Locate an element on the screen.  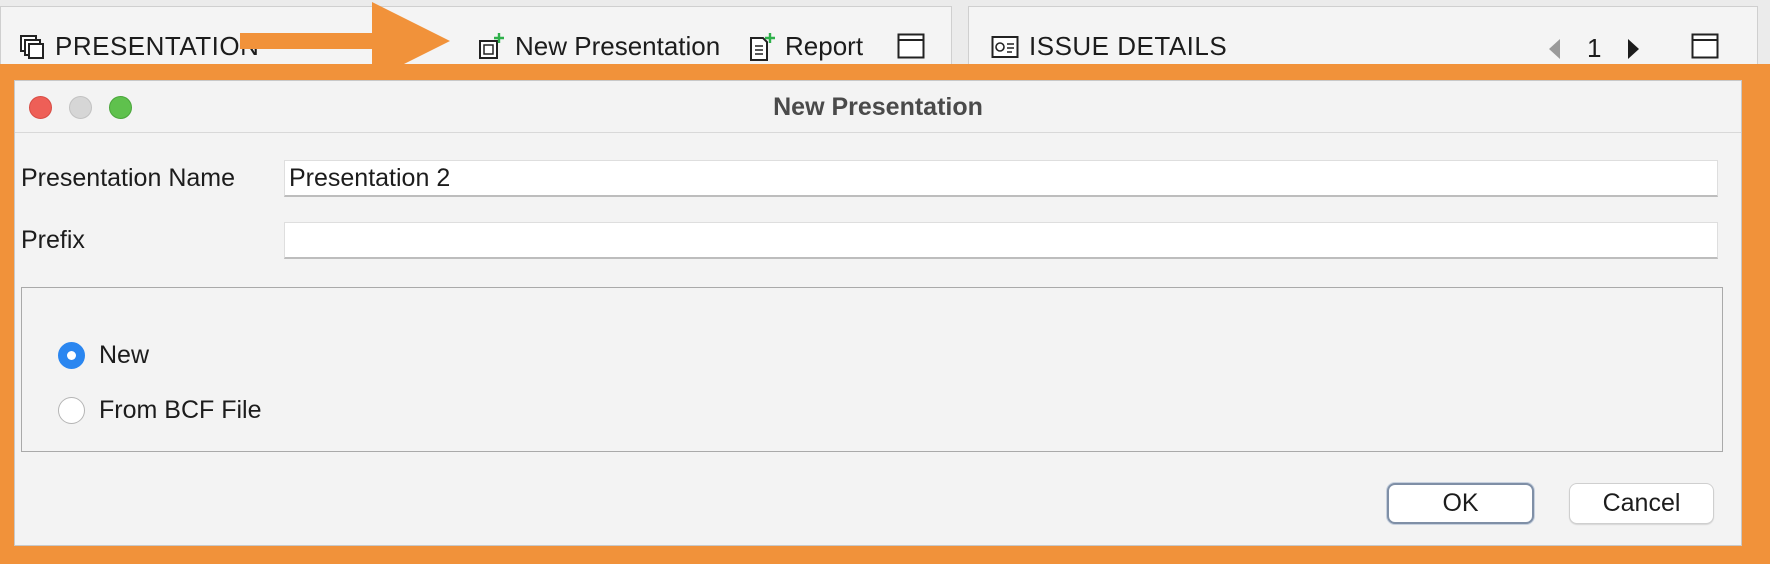
dialog-titlebar: New Presentation is located at coordinates (878, 107).